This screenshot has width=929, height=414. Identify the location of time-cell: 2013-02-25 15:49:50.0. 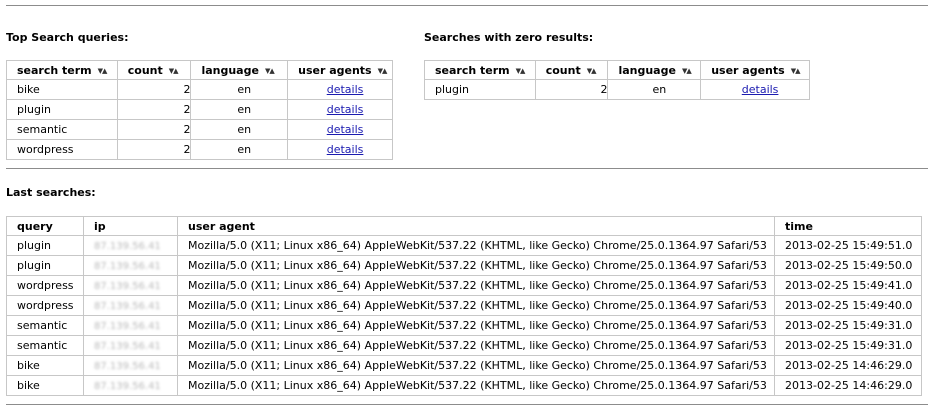
(848, 265).